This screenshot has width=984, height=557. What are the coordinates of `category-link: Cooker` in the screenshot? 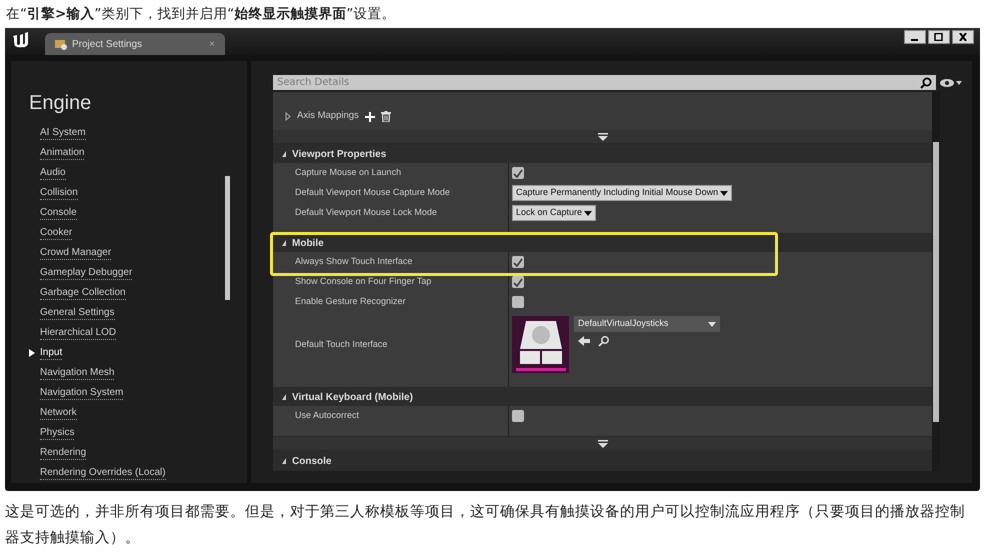 It's located at (56, 233).